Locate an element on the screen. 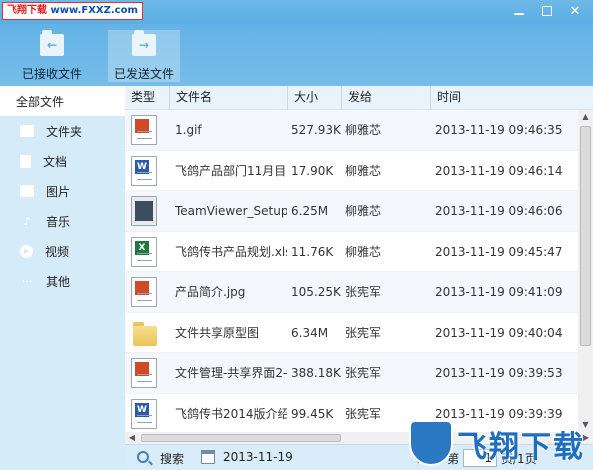 The image size is (593, 470). file-size: 11.76K is located at coordinates (312, 251).